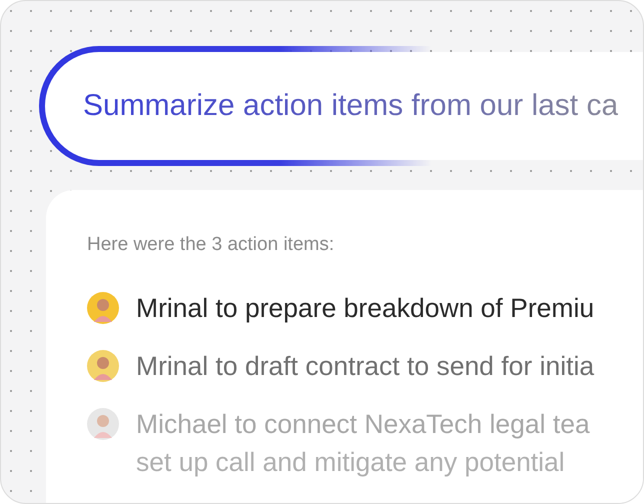 Image resolution: width=644 pixels, height=504 pixels. I want to click on action-item-text: Mrinal to prepare breakdown of Premiu, so click(365, 308).